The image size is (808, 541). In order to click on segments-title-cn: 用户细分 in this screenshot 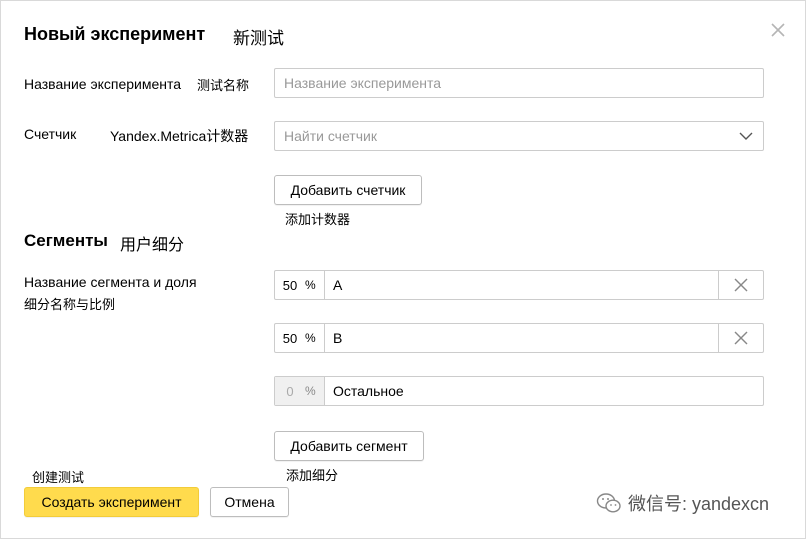, I will do `click(152, 245)`.